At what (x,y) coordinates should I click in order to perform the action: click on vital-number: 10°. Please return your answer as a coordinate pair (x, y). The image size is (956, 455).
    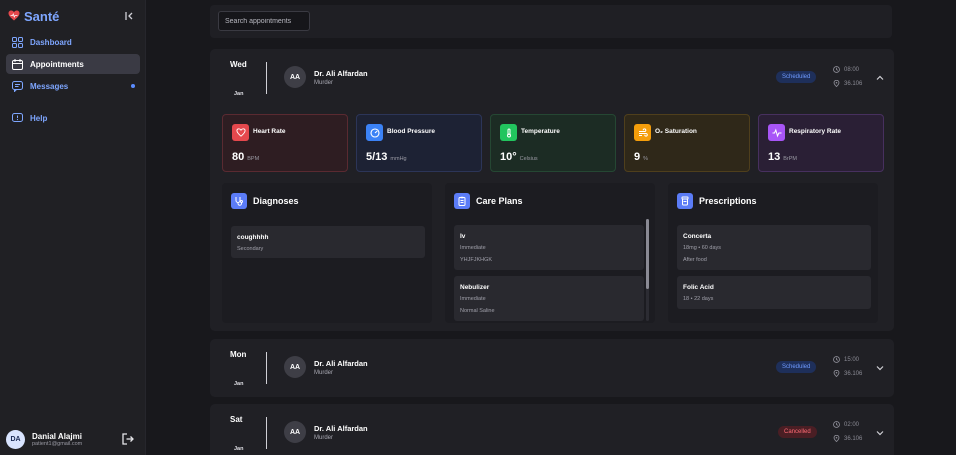
    Looking at the image, I should click on (508, 157).